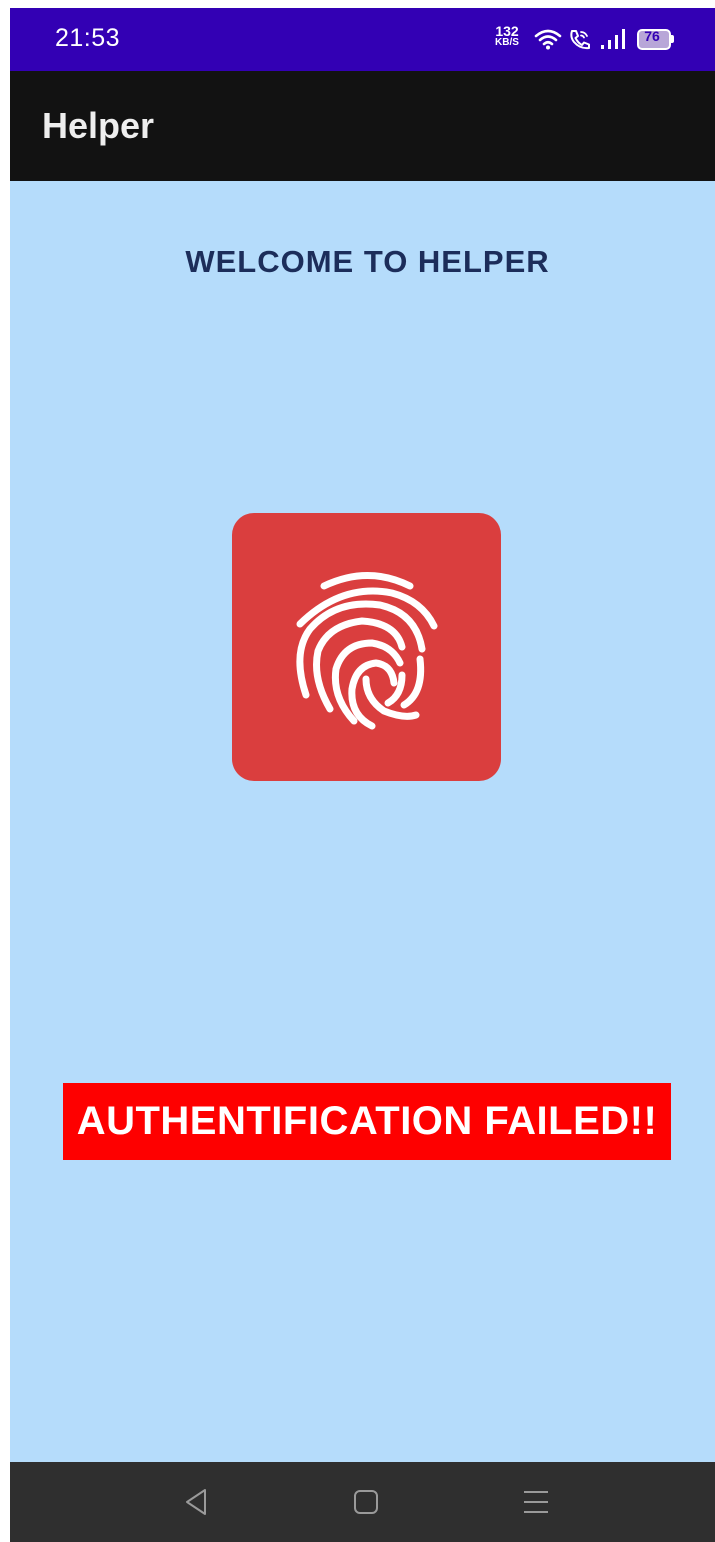 The height and width of the screenshot is (1542, 715). I want to click on authentication-status-banner: AUTHENTIFICATION FAILED!!, so click(367, 1121).